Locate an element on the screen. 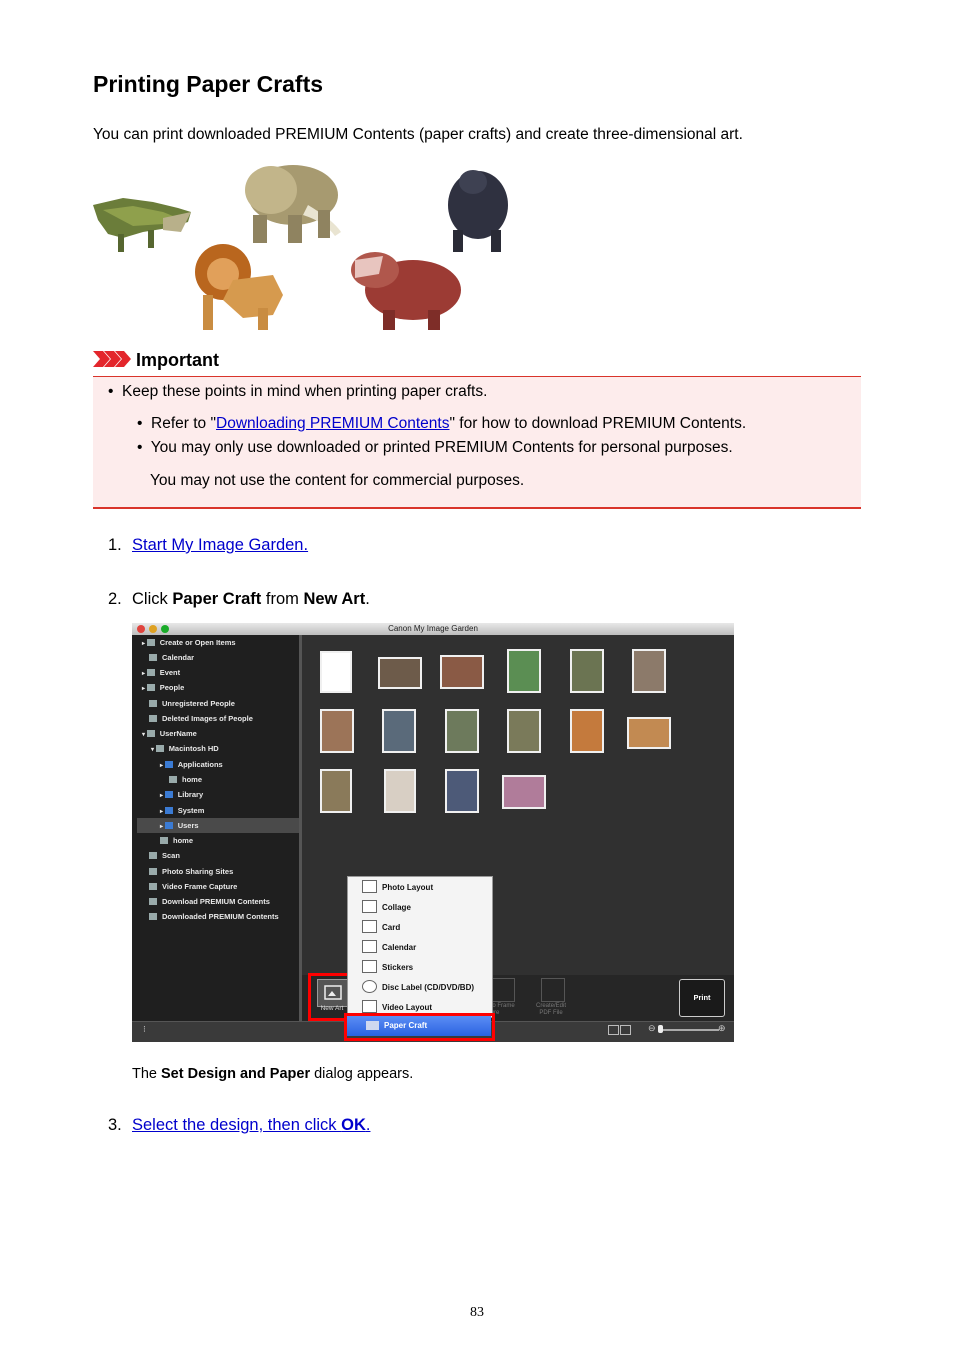 The image size is (954, 1350). crocodile-image is located at coordinates (142, 225).